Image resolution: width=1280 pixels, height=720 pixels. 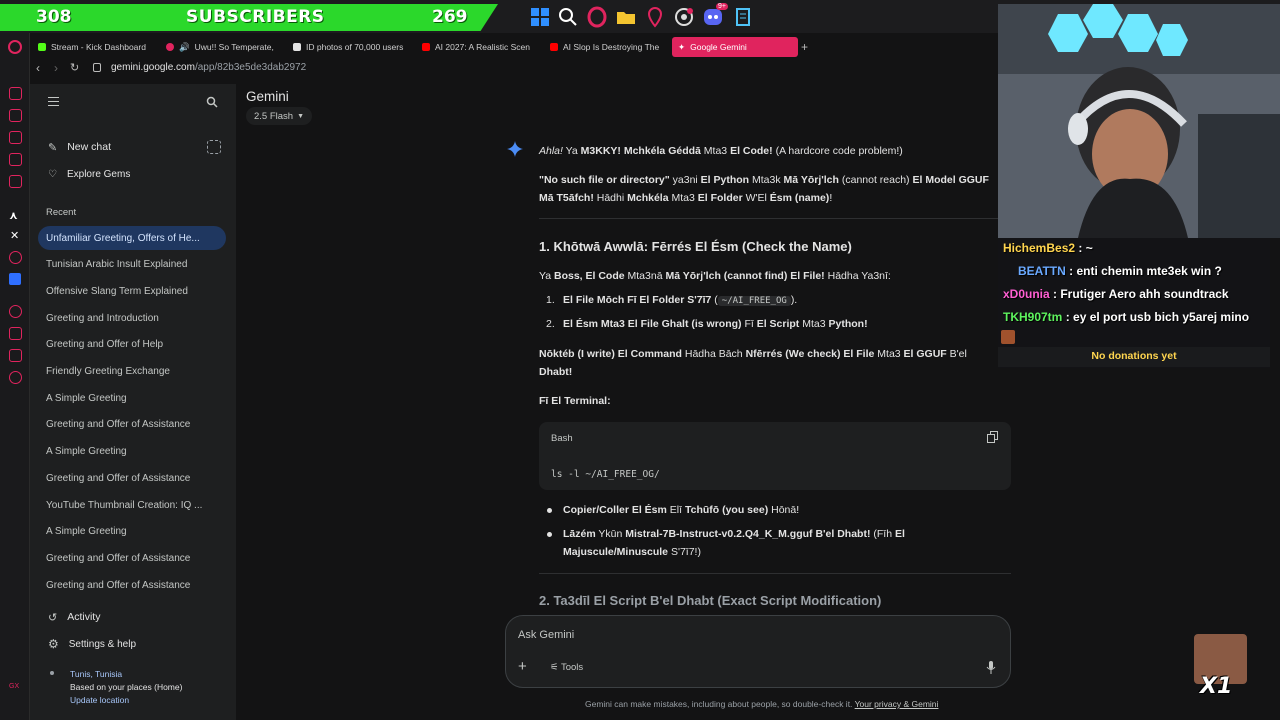 What do you see at coordinates (566, 667) in the screenshot?
I see `tools-button: ⚟ Tools` at bounding box center [566, 667].